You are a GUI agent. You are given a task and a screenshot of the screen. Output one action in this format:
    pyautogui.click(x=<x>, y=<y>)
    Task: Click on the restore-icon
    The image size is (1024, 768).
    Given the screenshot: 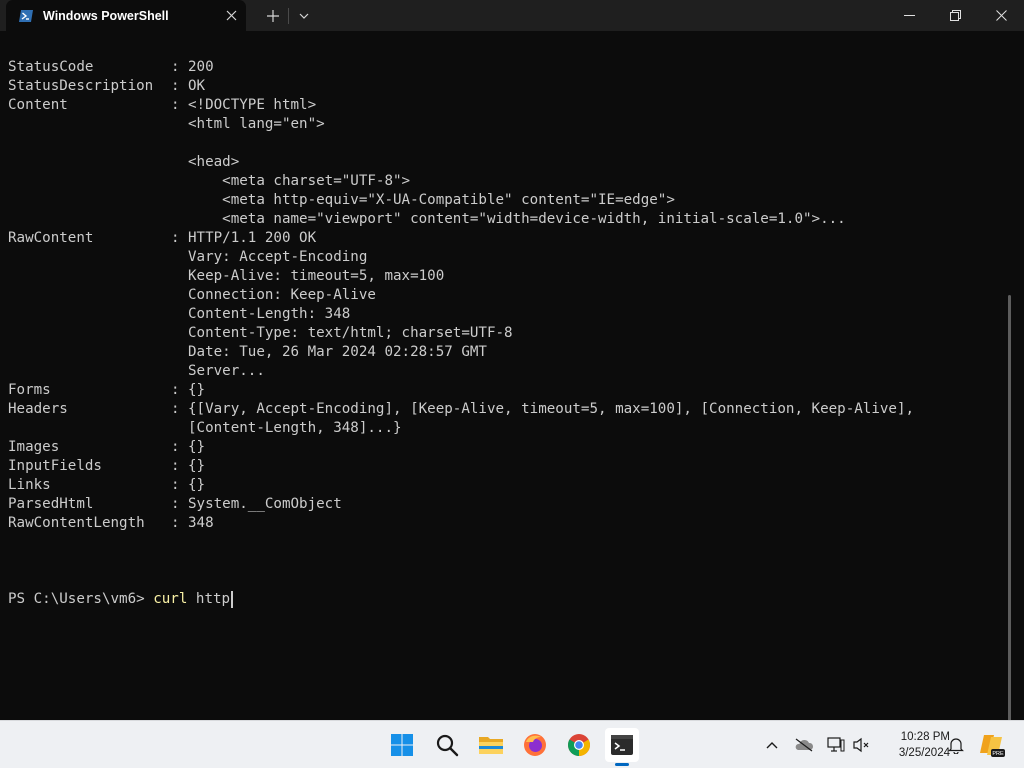 What is the action you would take?
    pyautogui.click(x=955, y=15)
    